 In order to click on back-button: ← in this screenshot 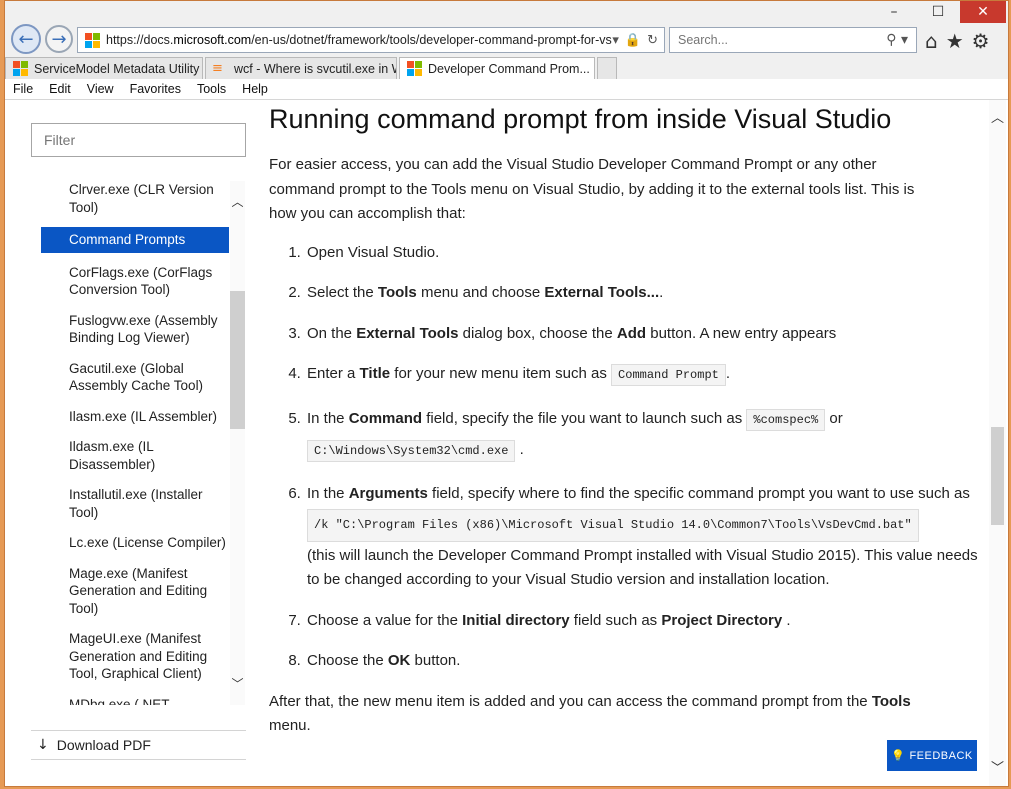, I will do `click(26, 39)`.